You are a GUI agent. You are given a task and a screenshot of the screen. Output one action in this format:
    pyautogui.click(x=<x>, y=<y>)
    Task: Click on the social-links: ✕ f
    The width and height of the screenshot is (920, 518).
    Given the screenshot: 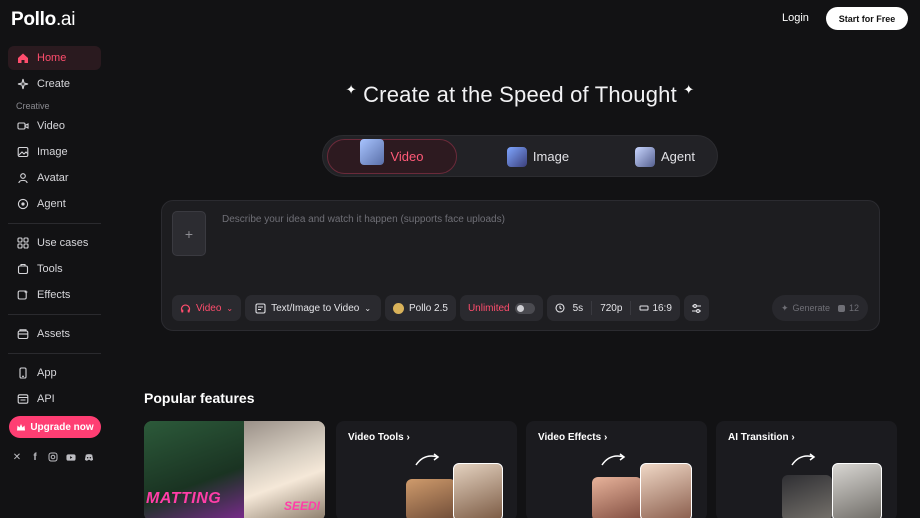 What is the action you would take?
    pyautogui.click(x=53, y=457)
    